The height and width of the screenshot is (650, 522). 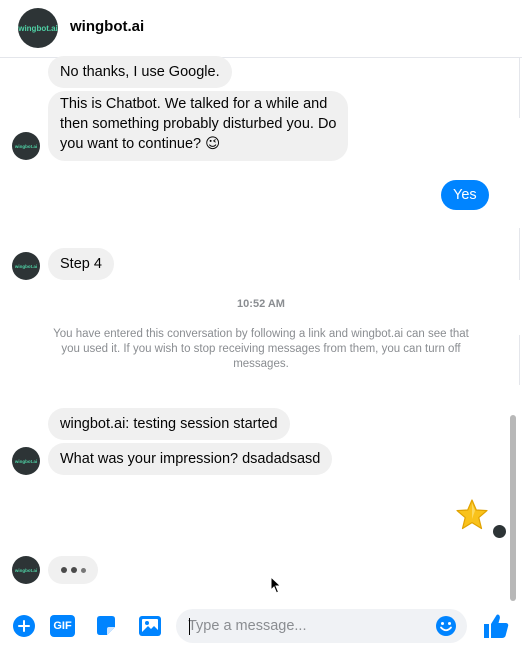 What do you see at coordinates (446, 626) in the screenshot?
I see `emoji-icon` at bounding box center [446, 626].